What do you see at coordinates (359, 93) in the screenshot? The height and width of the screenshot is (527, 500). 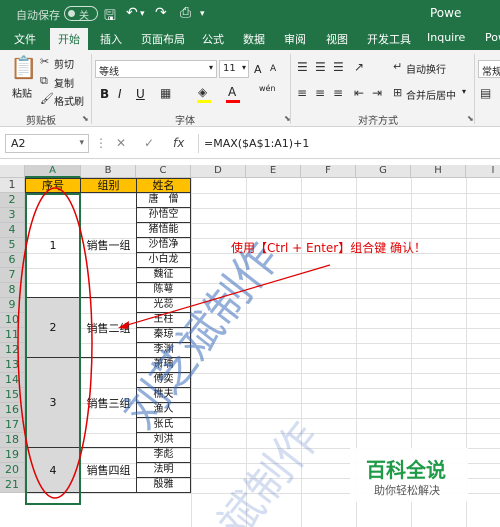 I see `decrease-indent-icon: ⇤` at bounding box center [359, 93].